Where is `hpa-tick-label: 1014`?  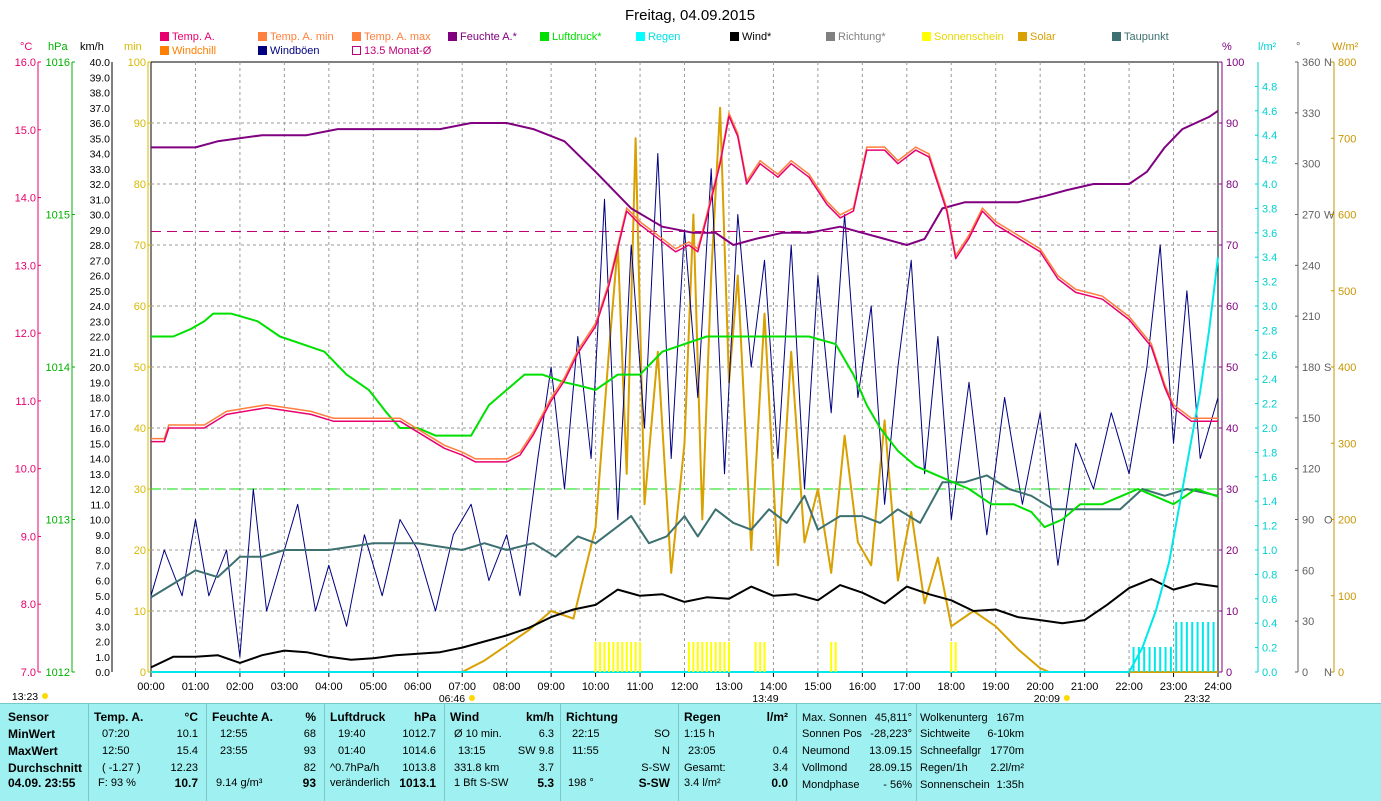
hpa-tick-label: 1014 is located at coordinates (58, 368).